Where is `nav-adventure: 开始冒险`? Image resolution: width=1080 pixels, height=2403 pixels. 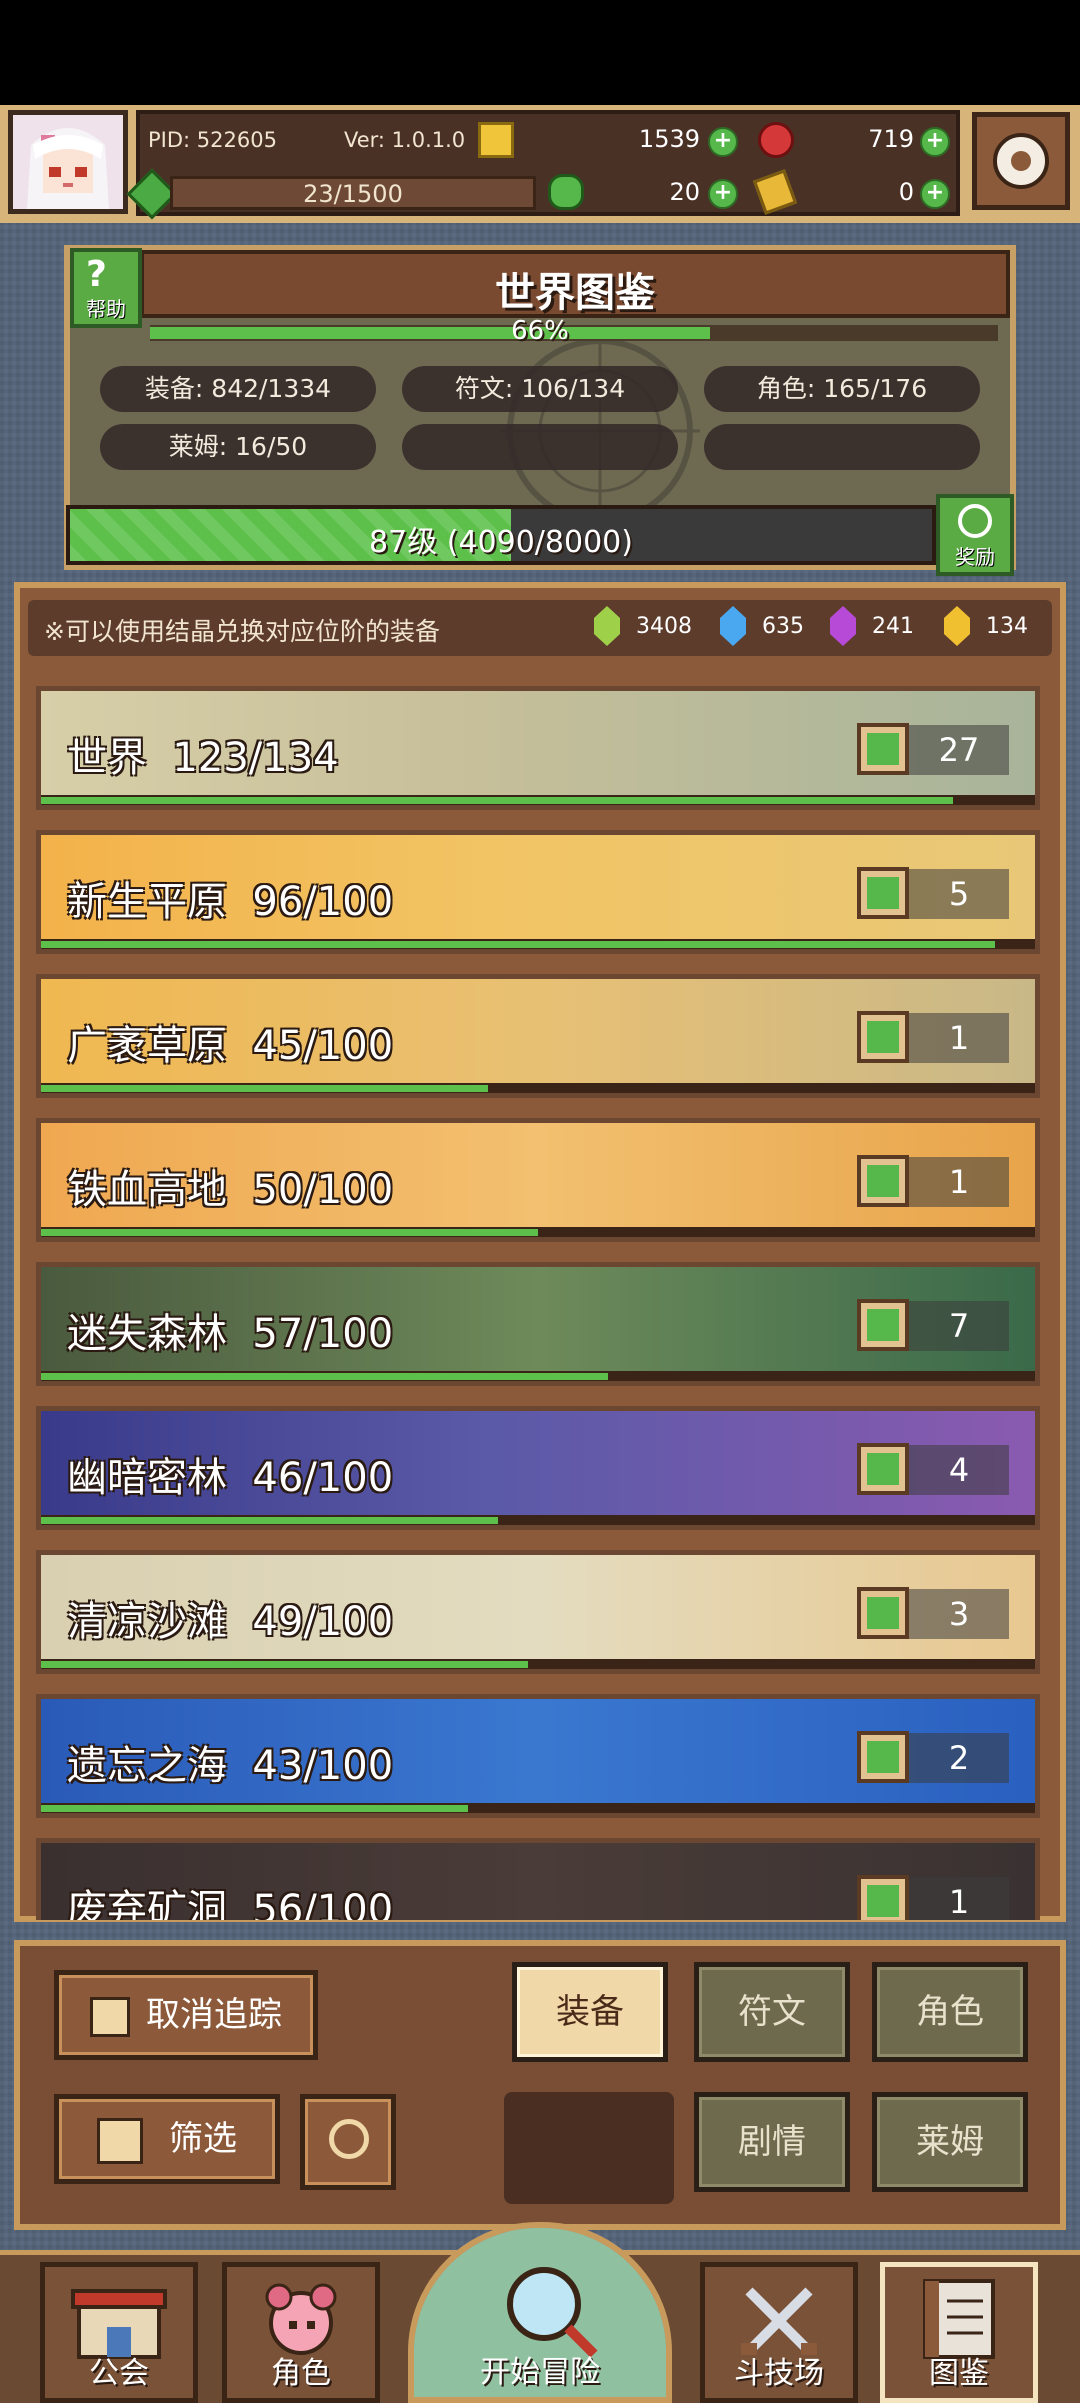 nav-adventure: 开始冒险 is located at coordinates (540, 2312).